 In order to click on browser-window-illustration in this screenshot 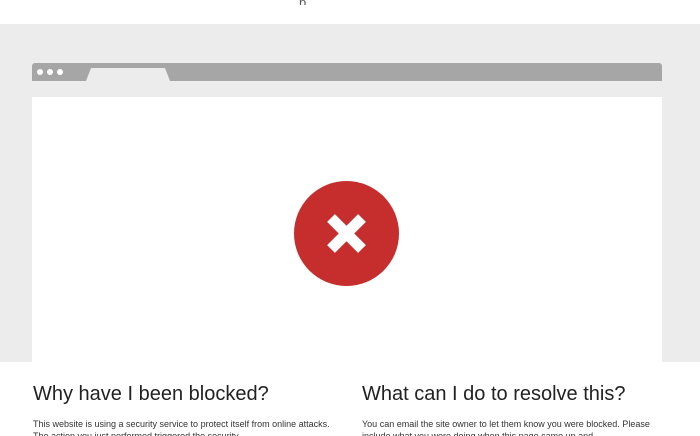, I will do `click(347, 72)`.